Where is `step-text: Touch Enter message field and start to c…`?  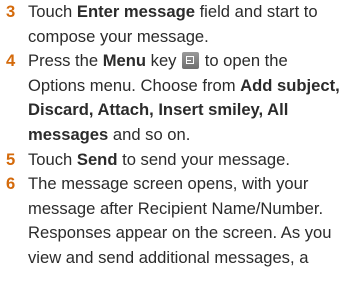 step-text: Touch Enter message field and start to c… is located at coordinates (173, 24).